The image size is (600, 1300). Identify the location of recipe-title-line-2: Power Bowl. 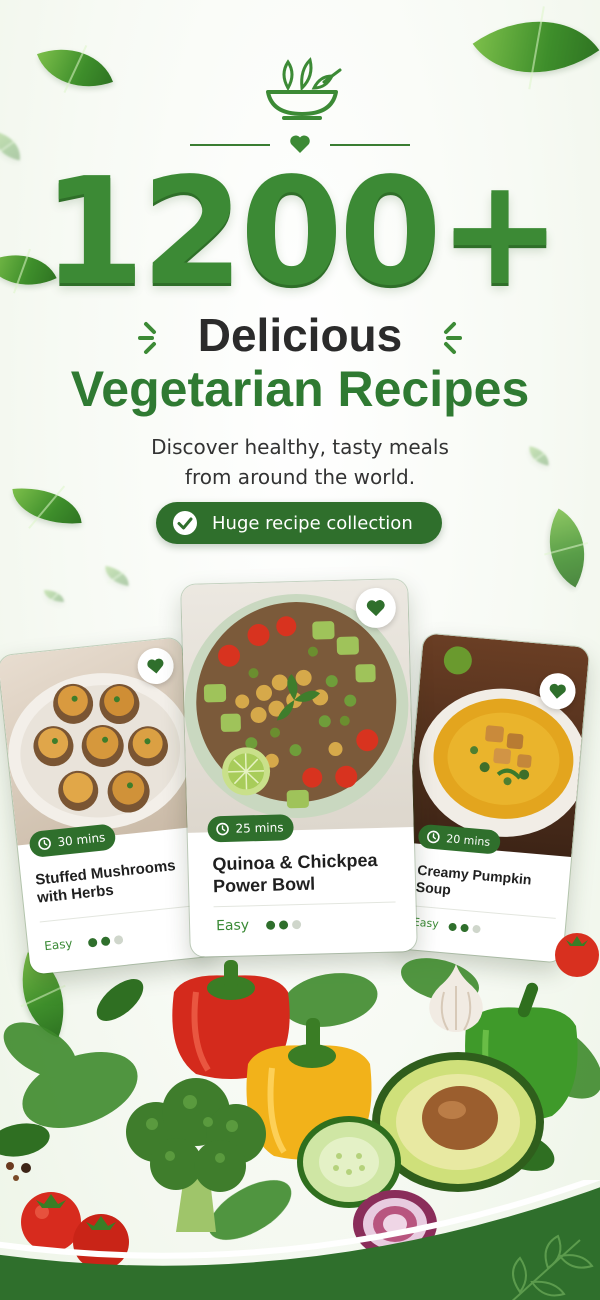
(264, 884).